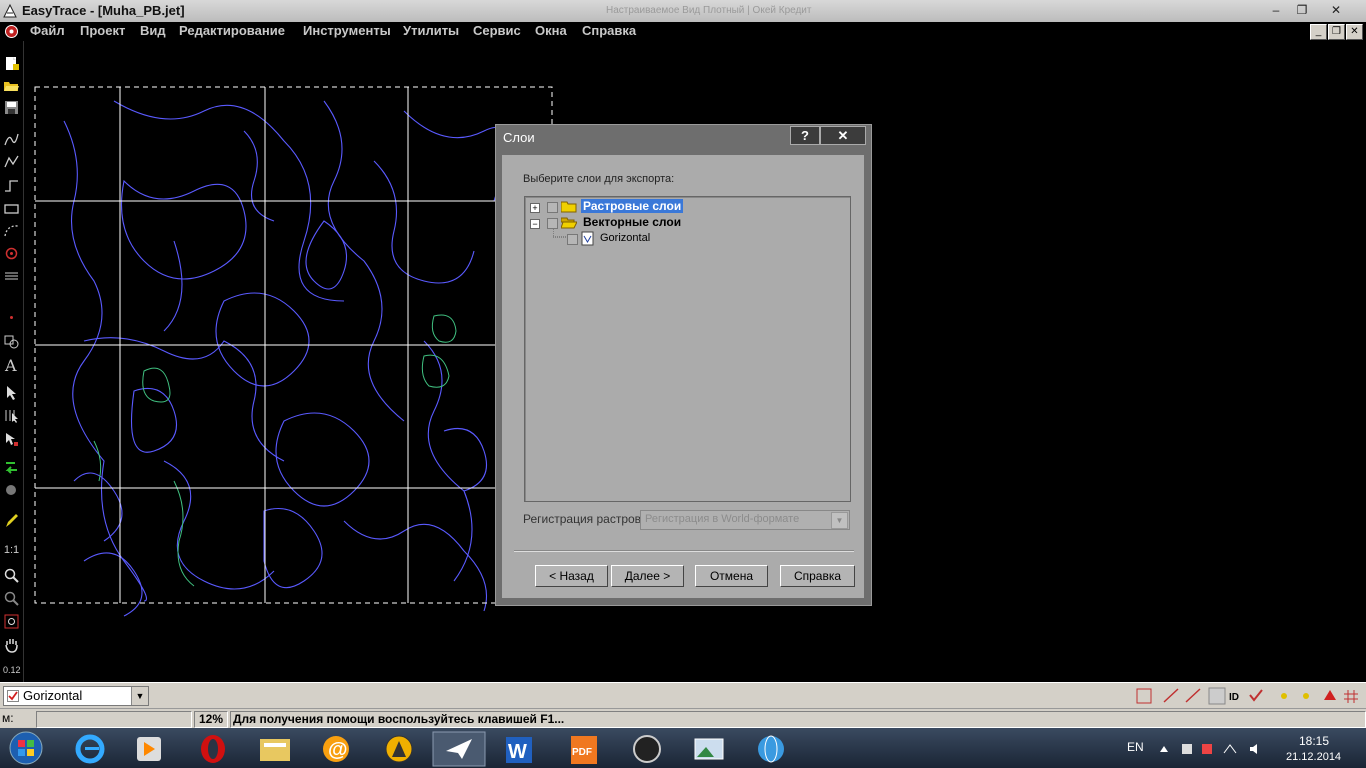 This screenshot has height=768, width=1366. What do you see at coordinates (805, 135) in the screenshot?
I see `dialog-help-button: ?` at bounding box center [805, 135].